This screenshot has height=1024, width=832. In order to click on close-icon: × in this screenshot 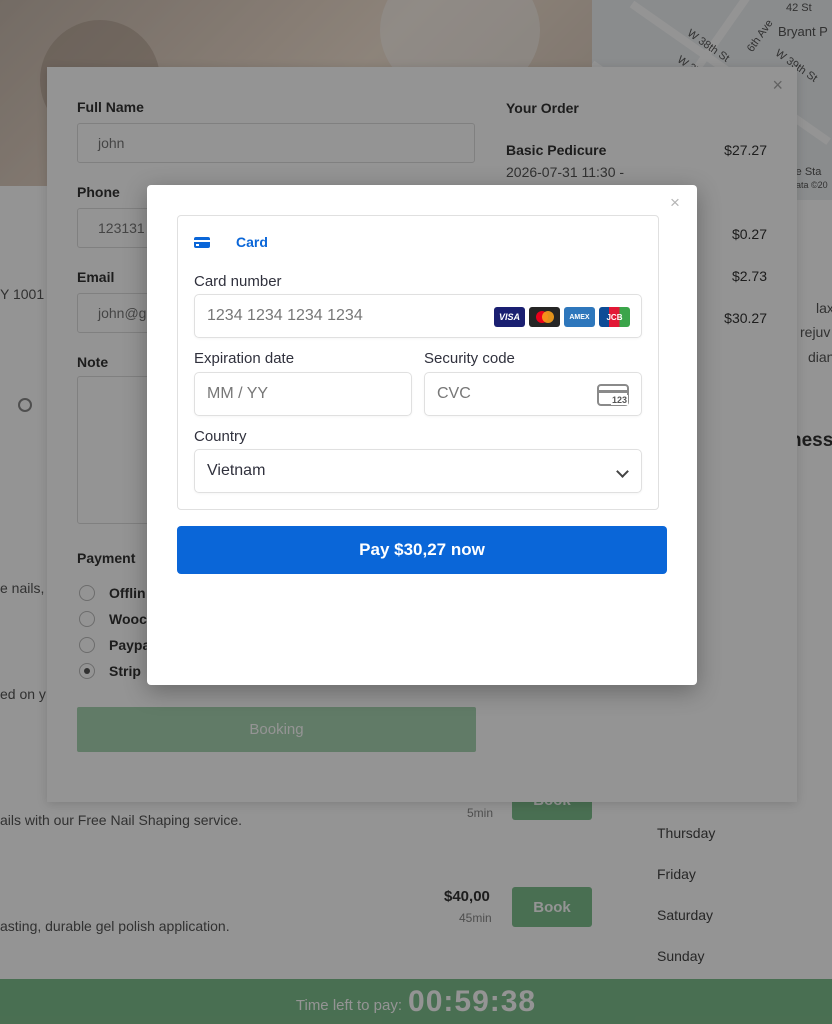, I will do `click(675, 203)`.